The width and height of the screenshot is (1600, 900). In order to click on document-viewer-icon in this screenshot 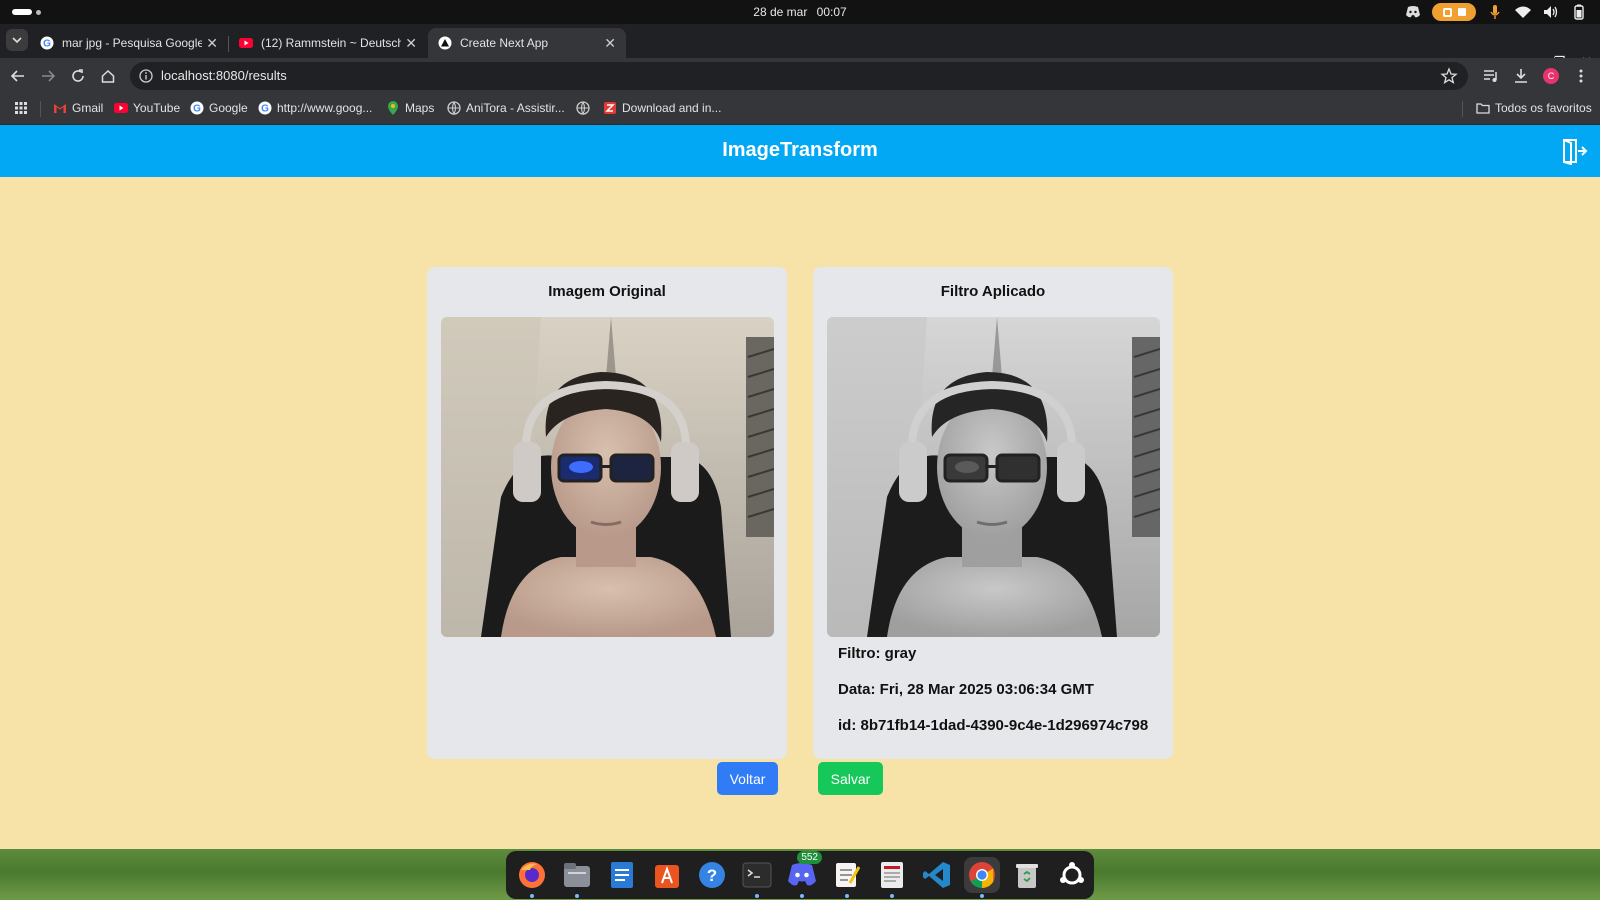, I will do `click(892, 877)`.